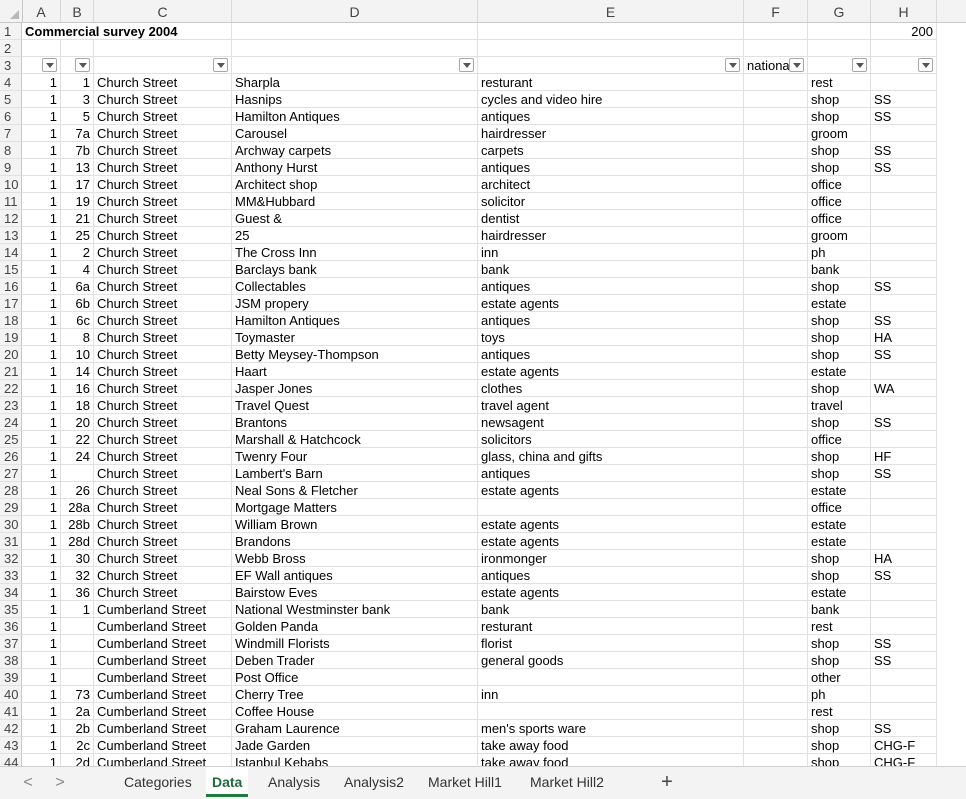  I want to click on cell-b: 2d, so click(77, 760).